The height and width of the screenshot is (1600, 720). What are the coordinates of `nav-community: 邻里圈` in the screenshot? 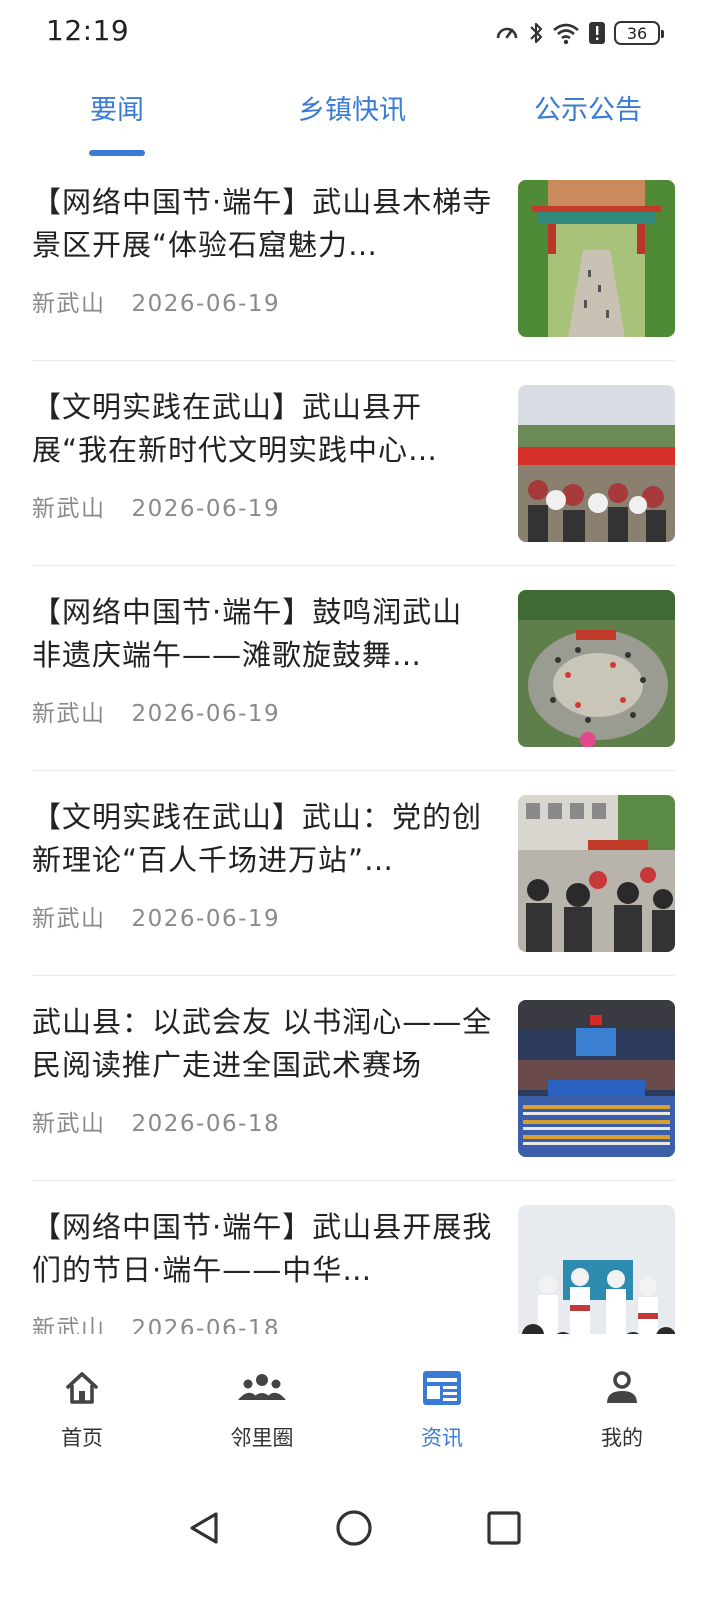 It's located at (262, 1409).